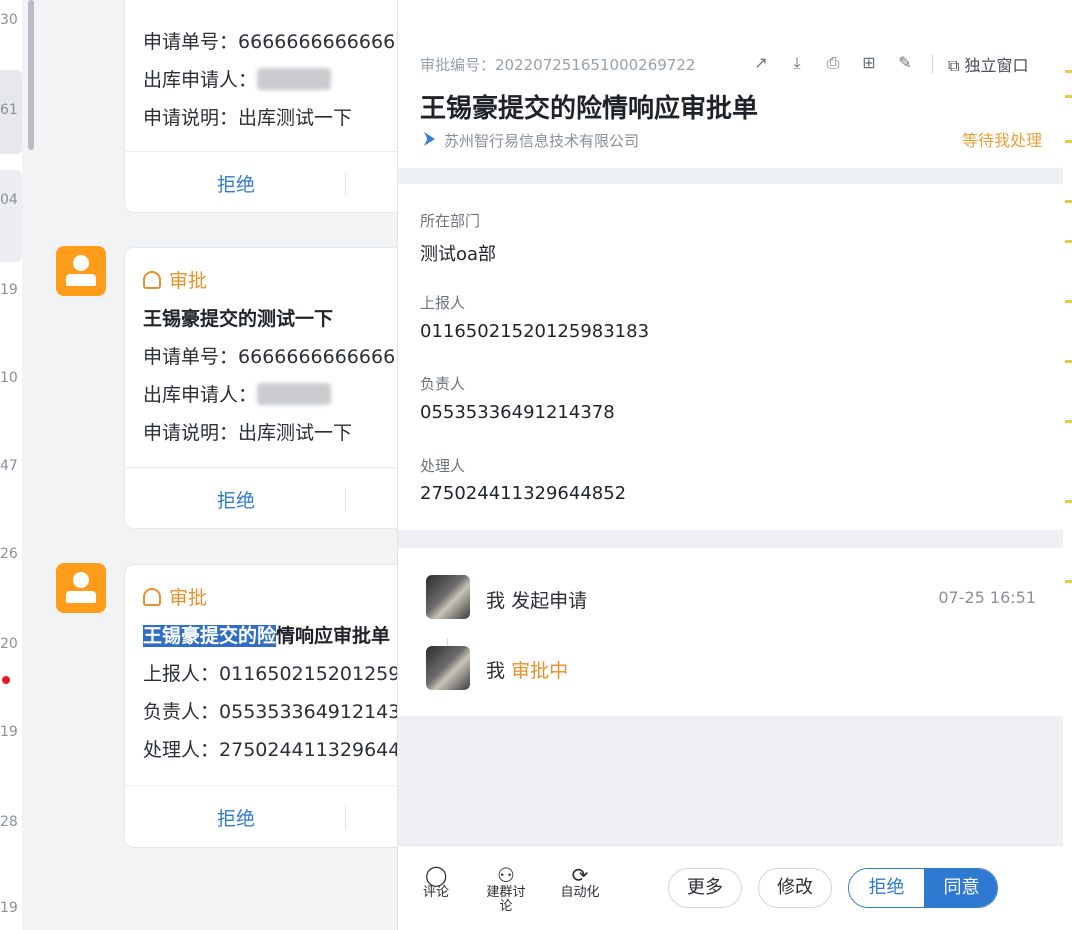 The image size is (1072, 930). I want to click on group-add-icon: ⚇, so click(506, 875).